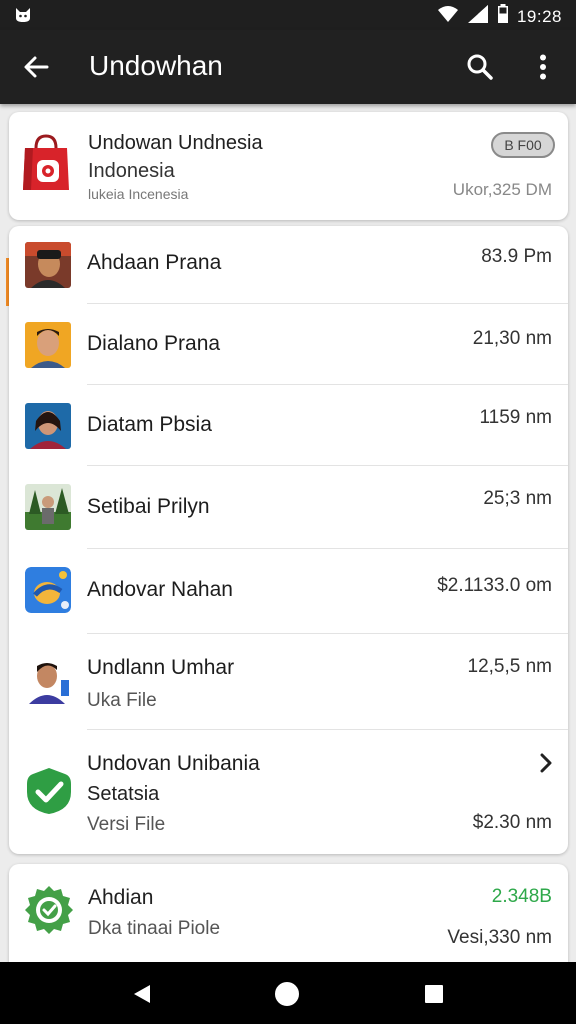 This screenshot has width=576, height=1024. I want to click on app-bar: Undowhan, so click(288, 67).